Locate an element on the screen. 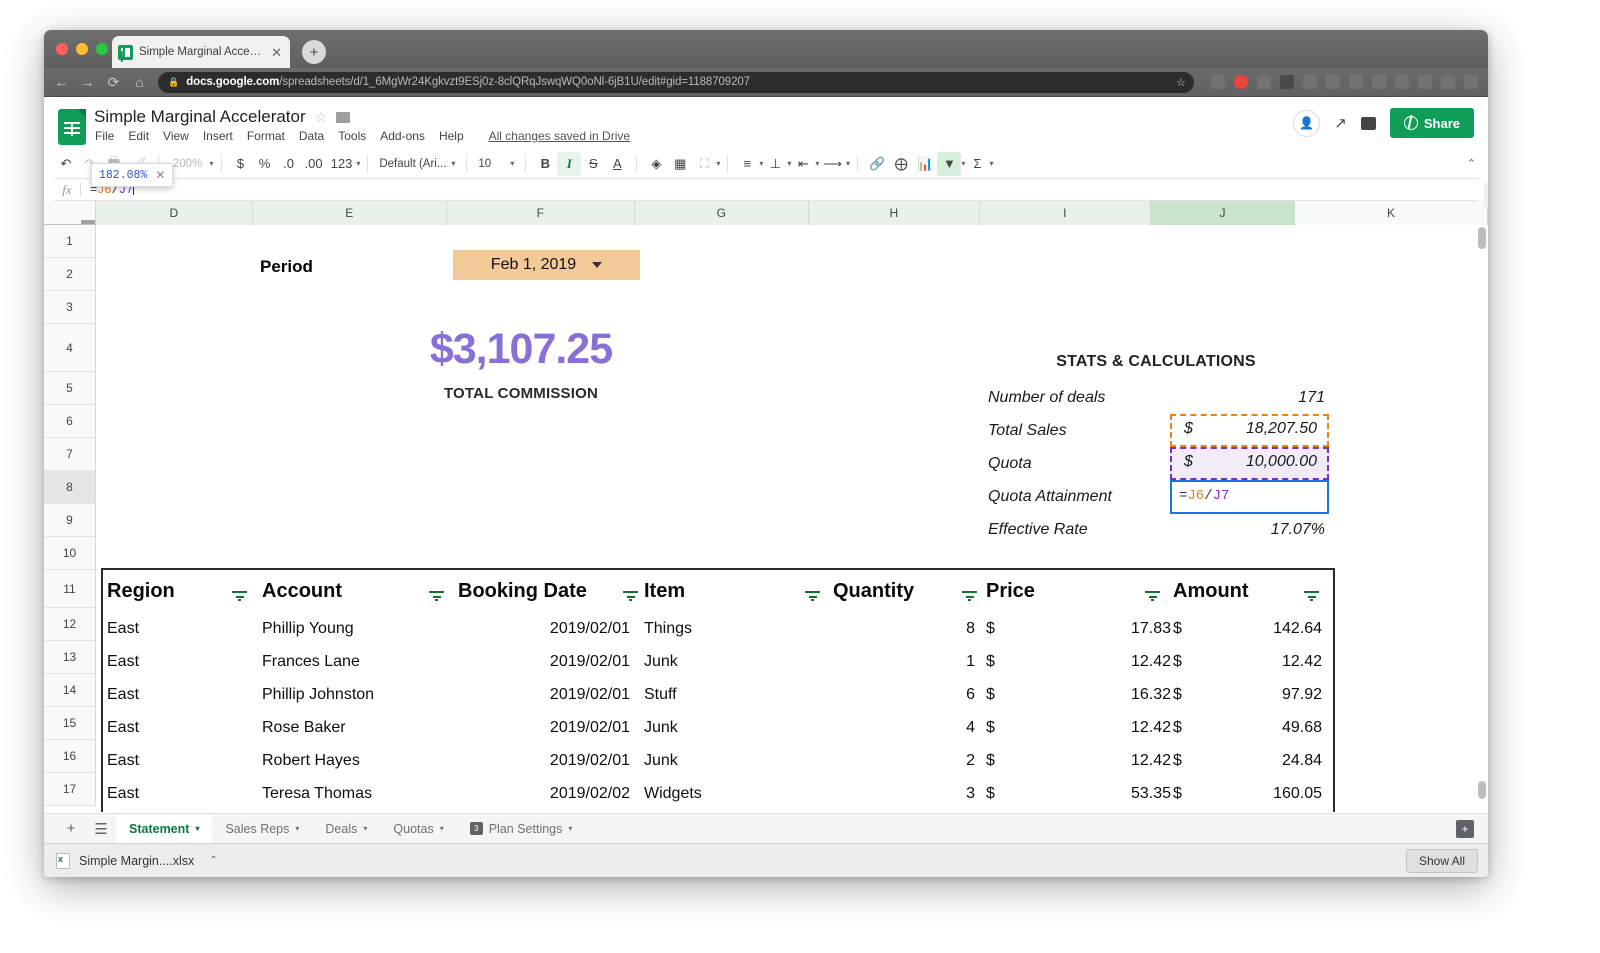 This screenshot has width=1600, height=953. close-icon: ✕ is located at coordinates (276, 52).